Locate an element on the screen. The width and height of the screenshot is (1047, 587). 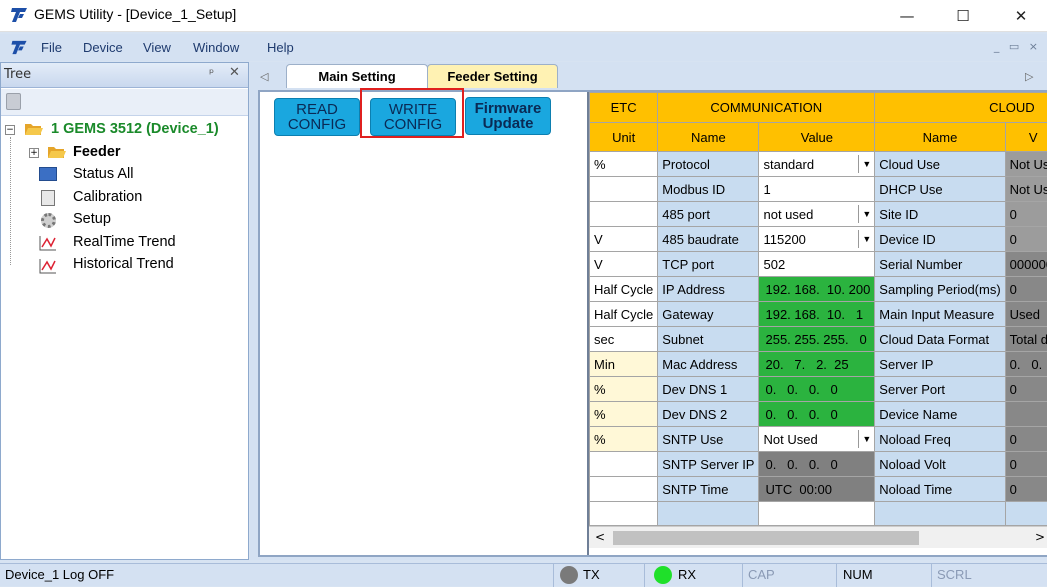
write-config-button: WRITE CONFIG is located at coordinates (413, 117).